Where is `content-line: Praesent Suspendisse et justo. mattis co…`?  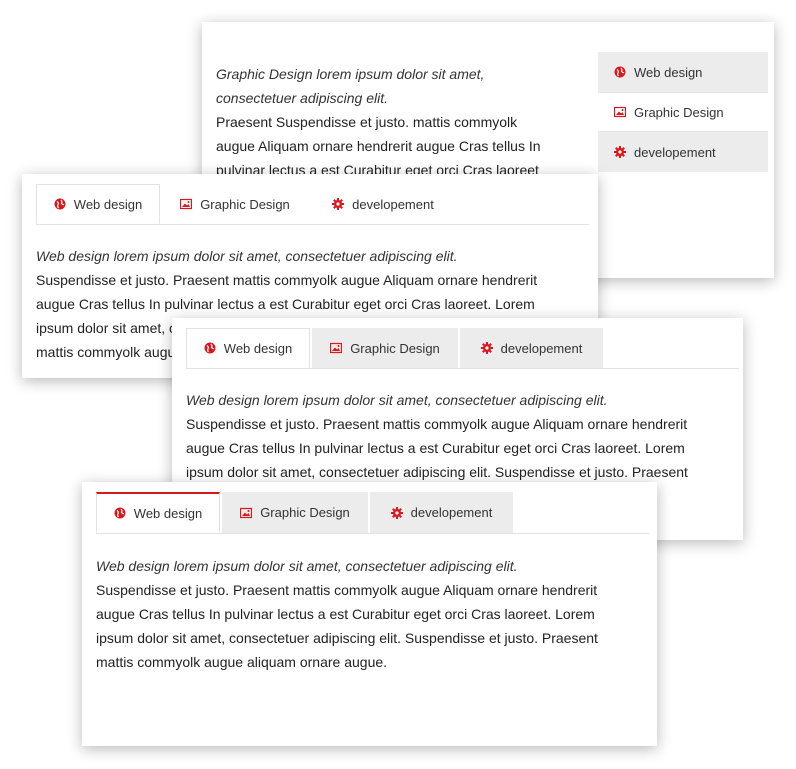
content-line: Praesent Suspendisse et justo. mattis co… is located at coordinates (367, 122).